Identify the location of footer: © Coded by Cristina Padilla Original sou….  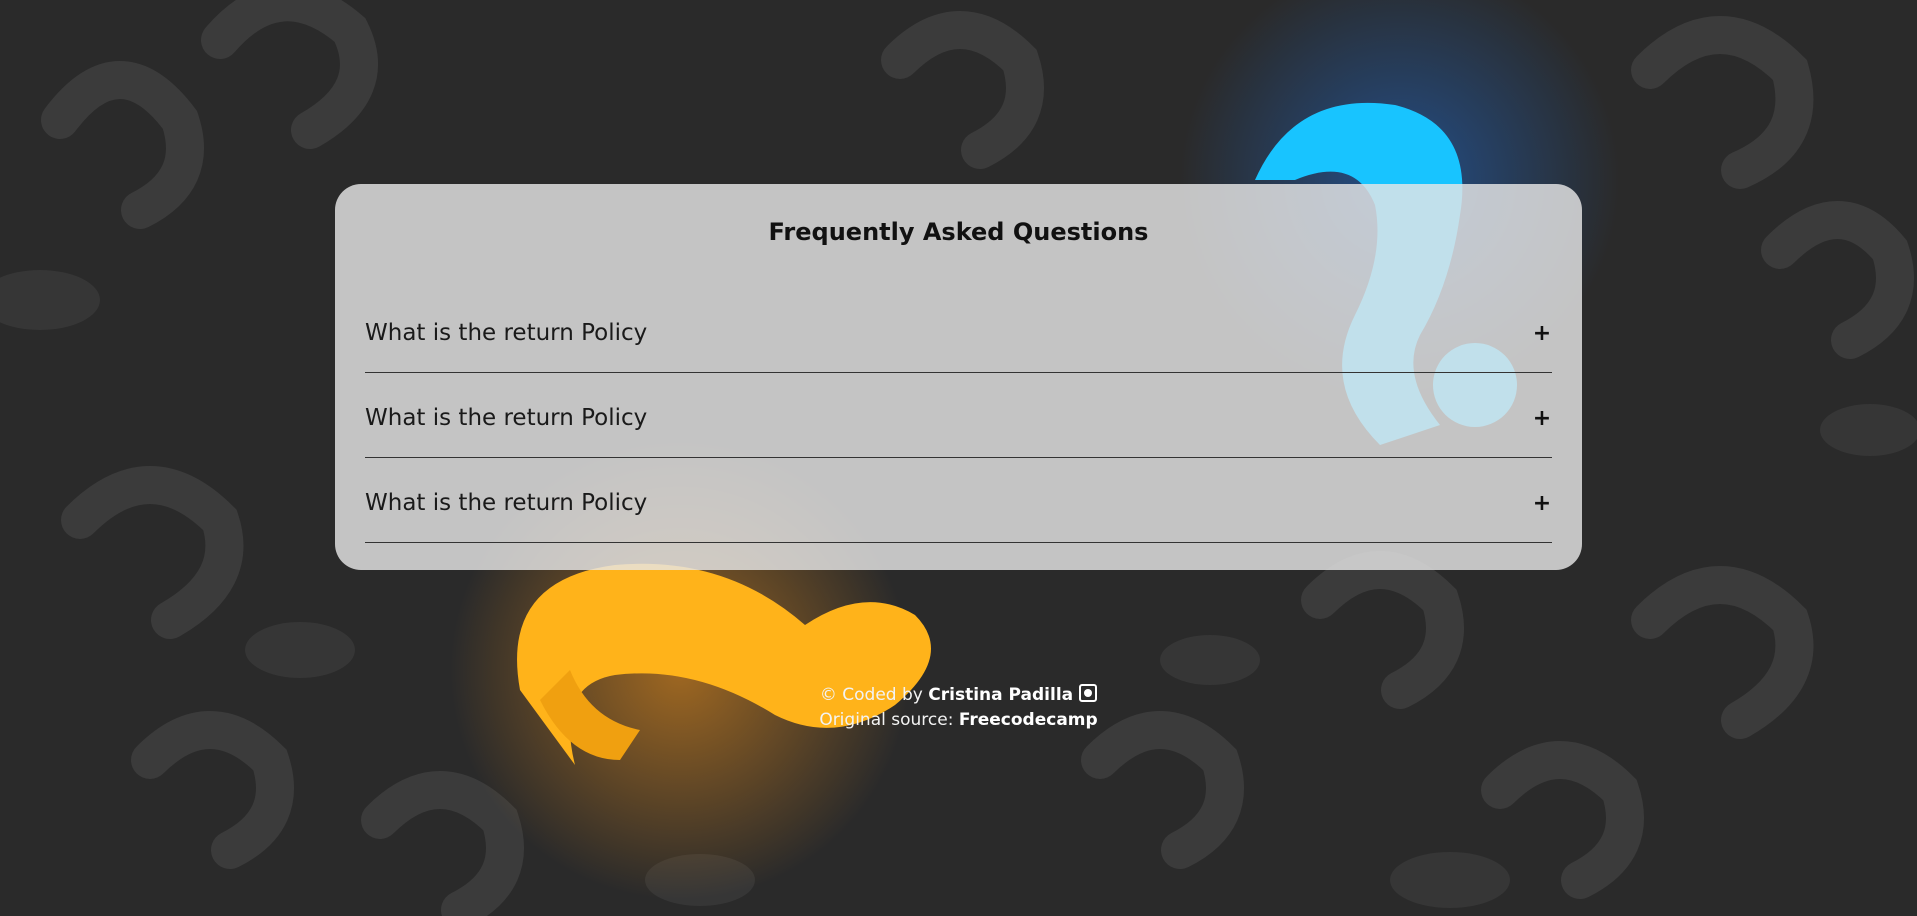
(958, 708).